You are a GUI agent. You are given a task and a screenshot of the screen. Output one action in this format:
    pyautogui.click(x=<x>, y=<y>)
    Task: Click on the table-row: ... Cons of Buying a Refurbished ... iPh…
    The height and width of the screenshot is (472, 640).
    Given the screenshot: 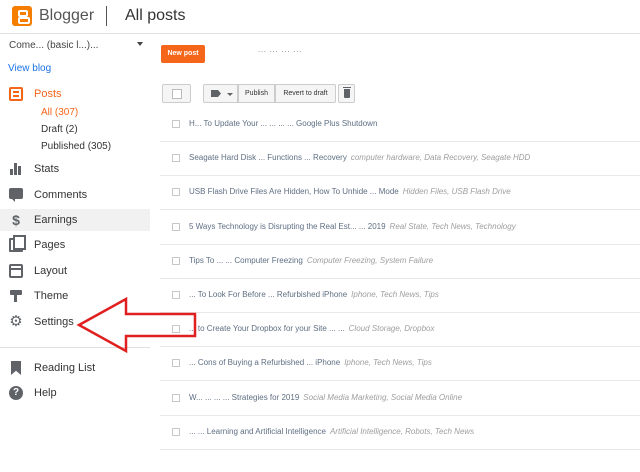 What is the action you would take?
    pyautogui.click(x=400, y=364)
    